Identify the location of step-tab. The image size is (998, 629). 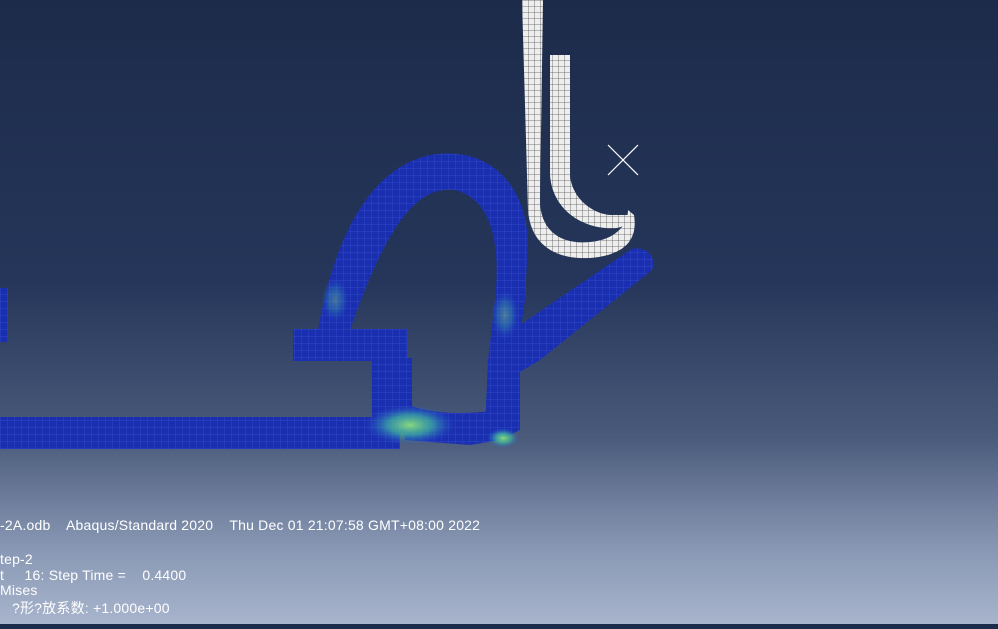
(350, 345).